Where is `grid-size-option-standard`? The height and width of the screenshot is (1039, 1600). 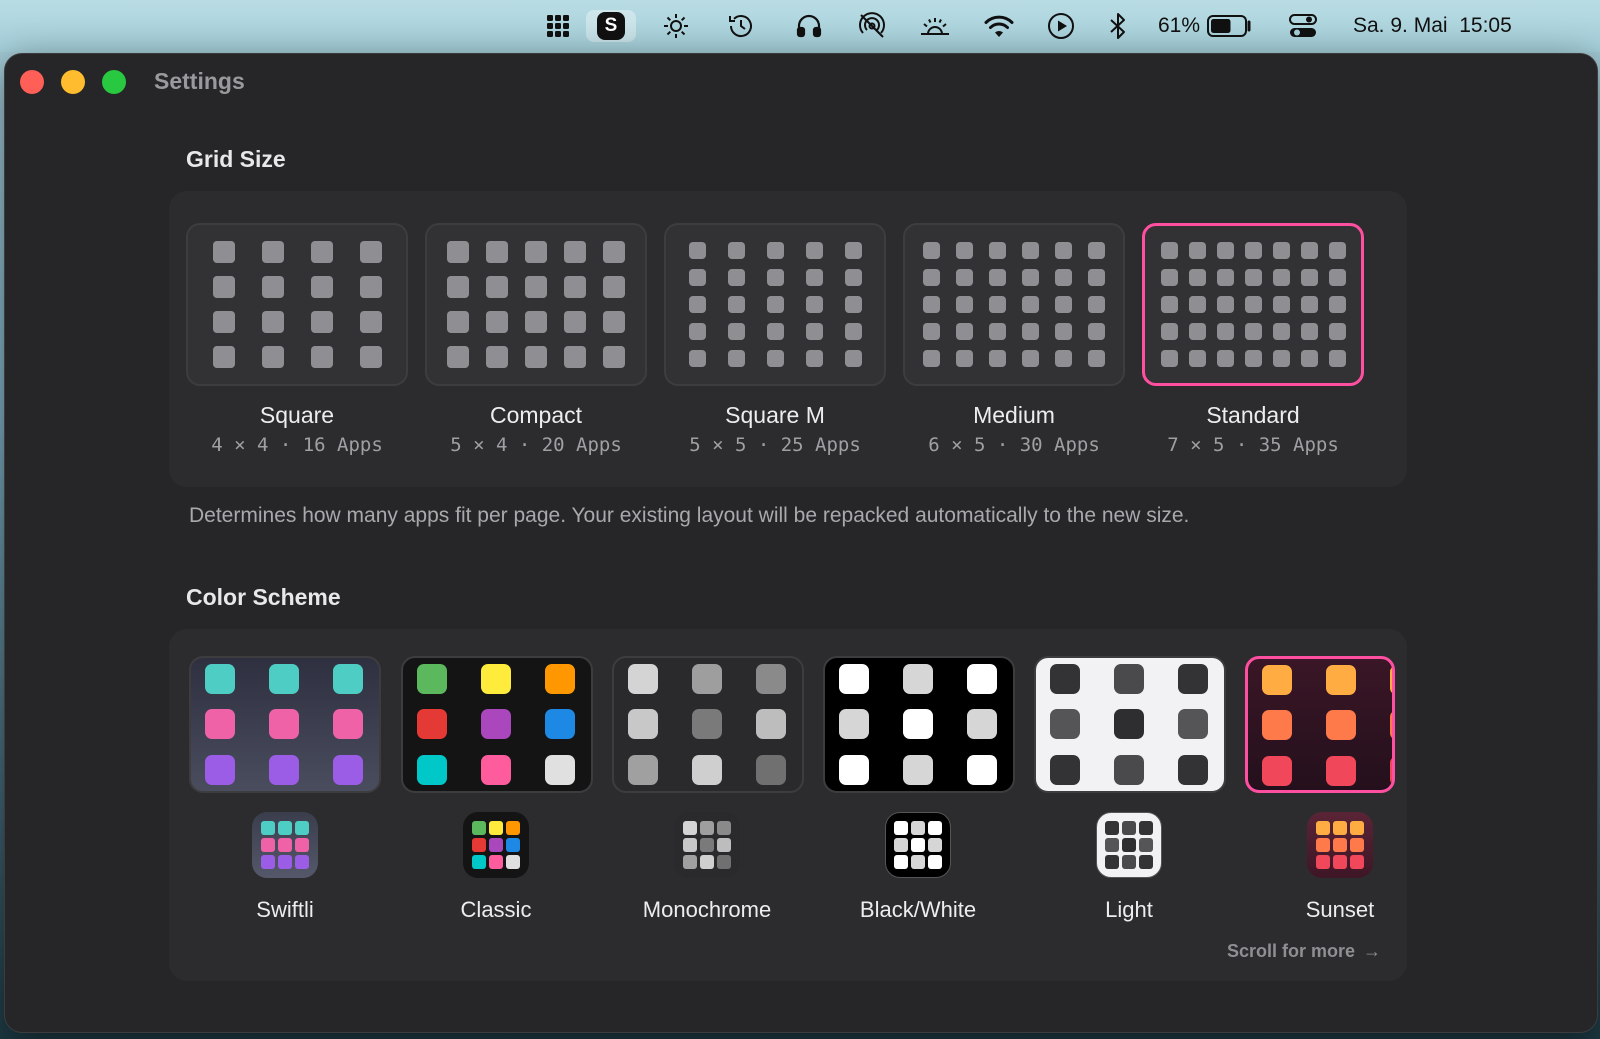
grid-size-option-standard is located at coordinates (1253, 304).